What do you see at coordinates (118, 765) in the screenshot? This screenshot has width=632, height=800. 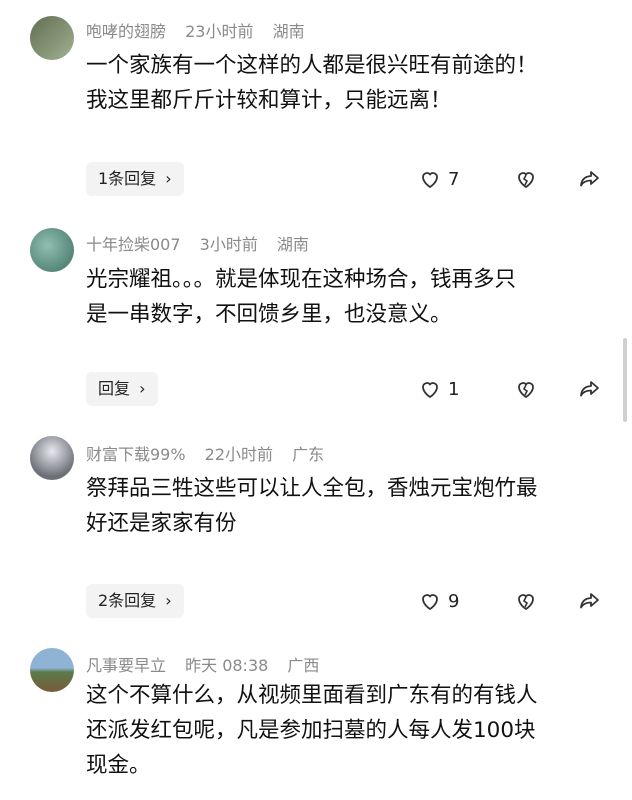 I see `comment-line: 现金。` at bounding box center [118, 765].